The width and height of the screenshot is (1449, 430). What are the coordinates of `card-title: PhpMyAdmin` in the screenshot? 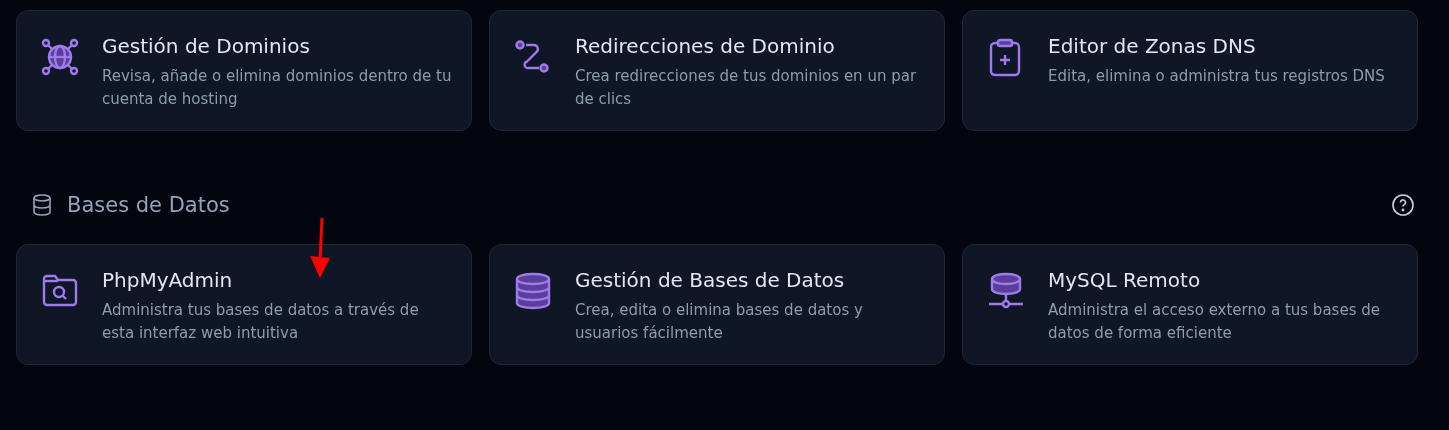 It's located at (168, 280).